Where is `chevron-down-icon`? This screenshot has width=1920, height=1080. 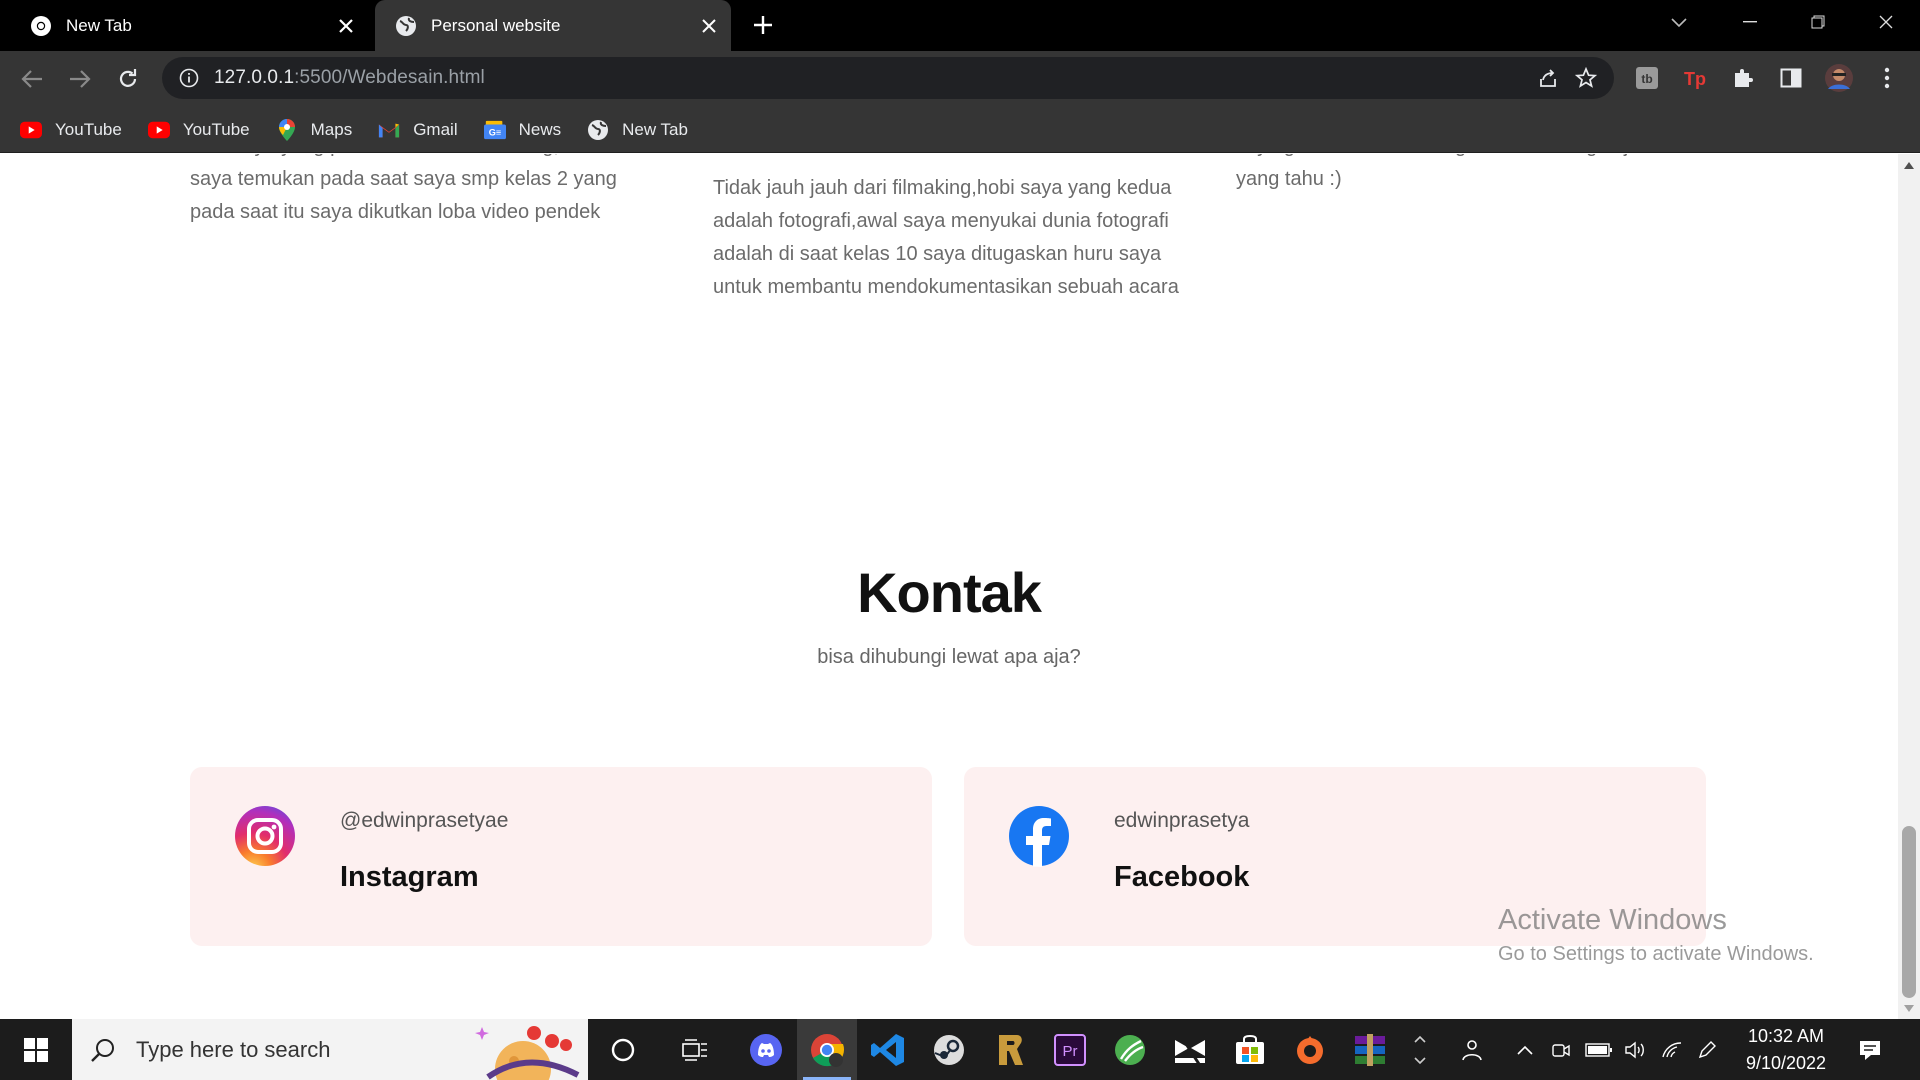 chevron-down-icon is located at coordinates (1679, 23).